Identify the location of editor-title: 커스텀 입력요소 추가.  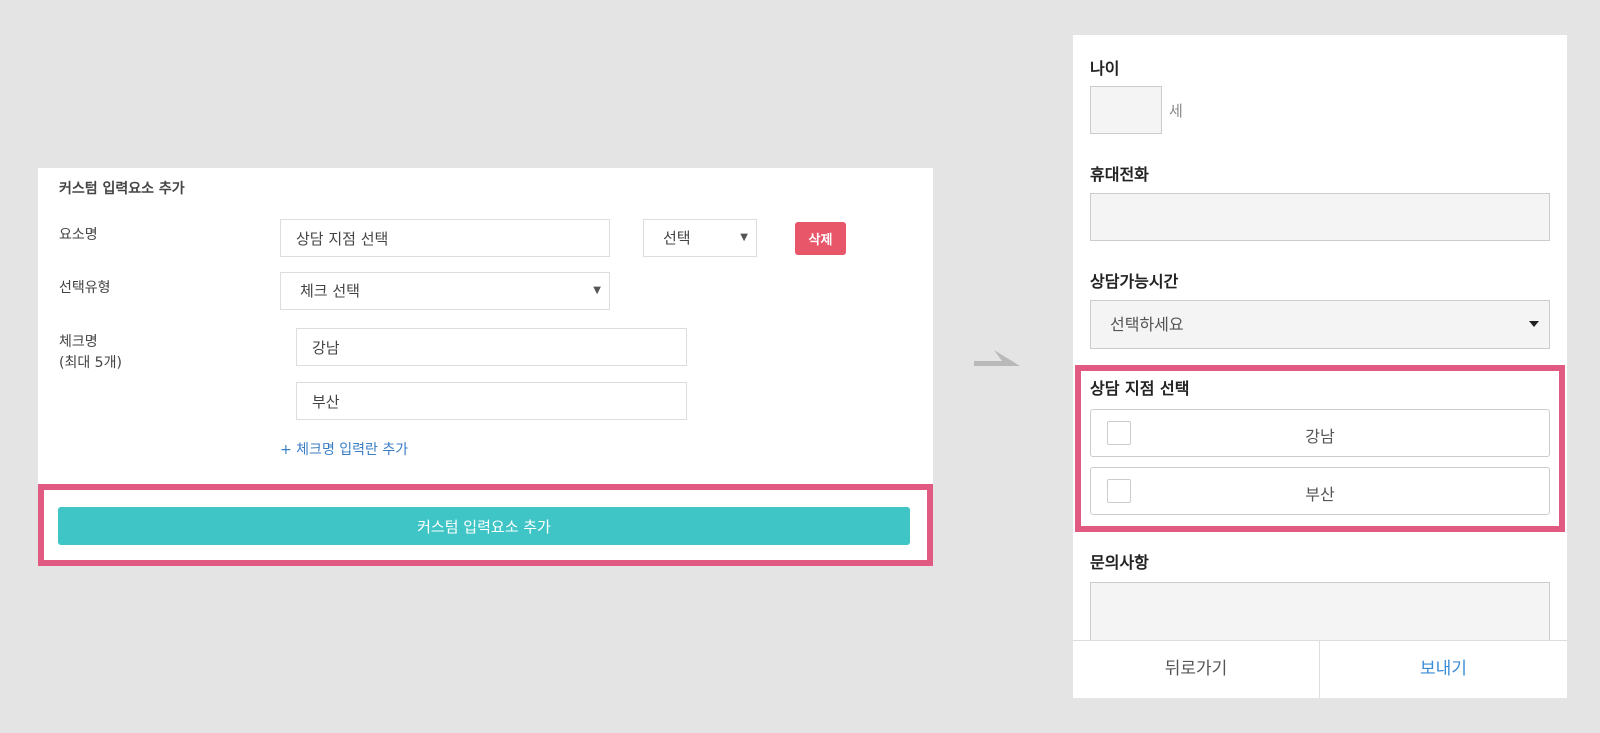
(122, 189).